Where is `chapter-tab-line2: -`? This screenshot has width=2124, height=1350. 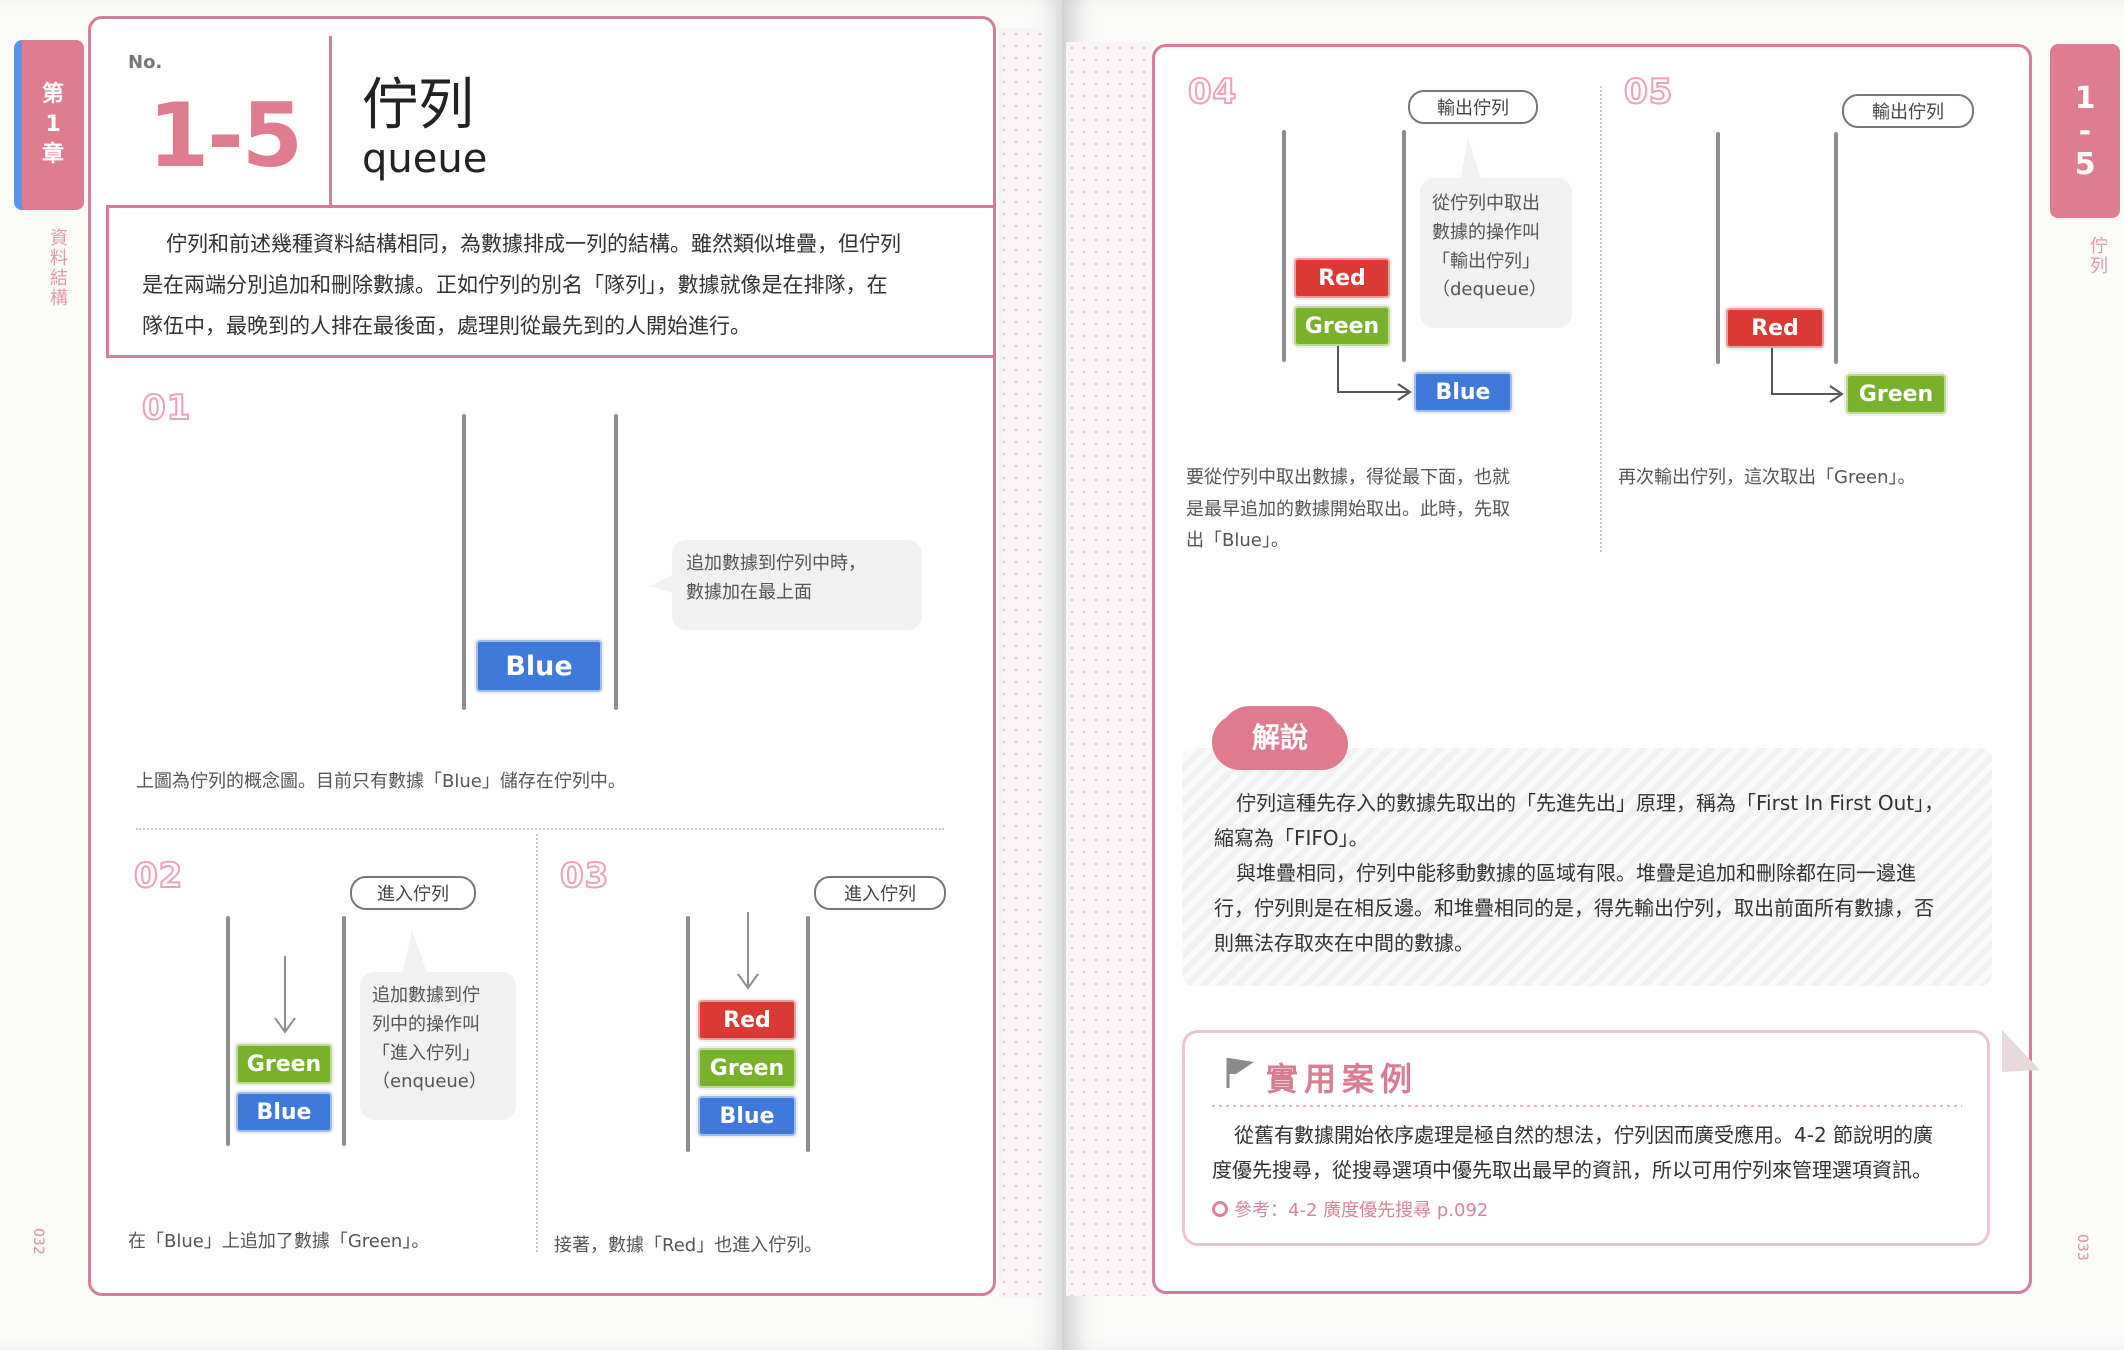
chapter-tab-line2: - is located at coordinates (2085, 131).